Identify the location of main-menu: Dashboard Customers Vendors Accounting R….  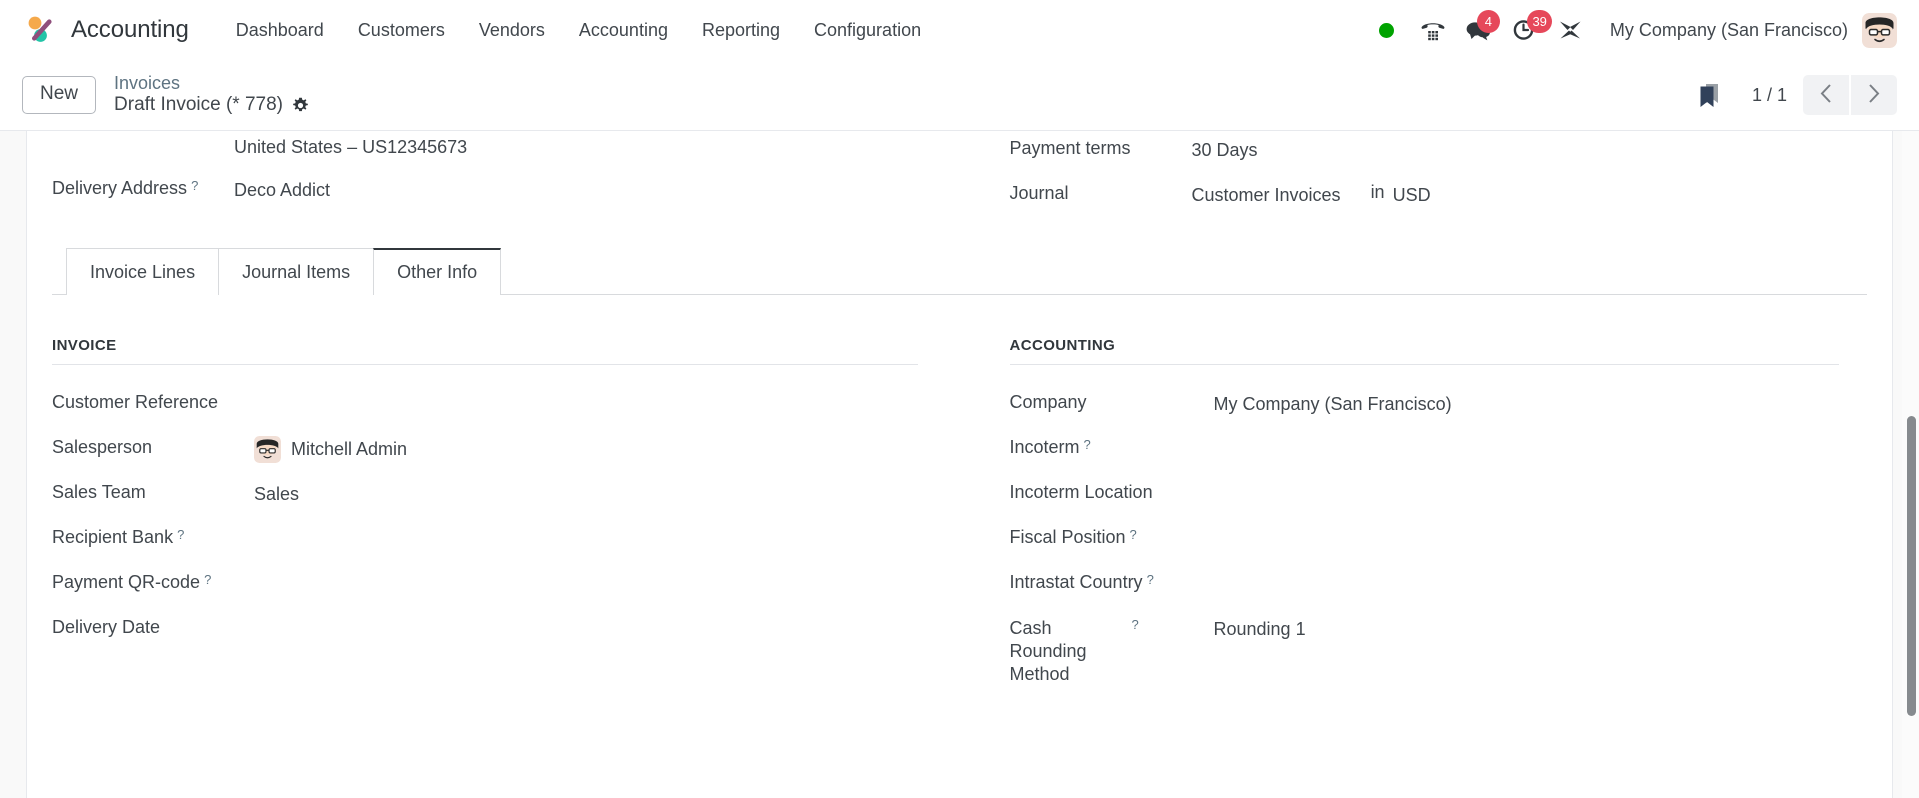
(578, 30).